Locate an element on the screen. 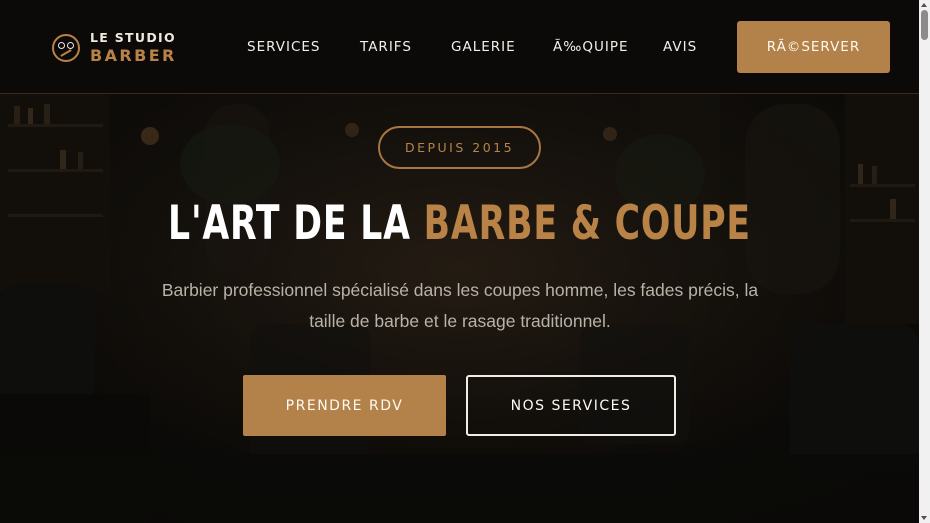  logo-text-bottom: BARBER is located at coordinates (133, 55).